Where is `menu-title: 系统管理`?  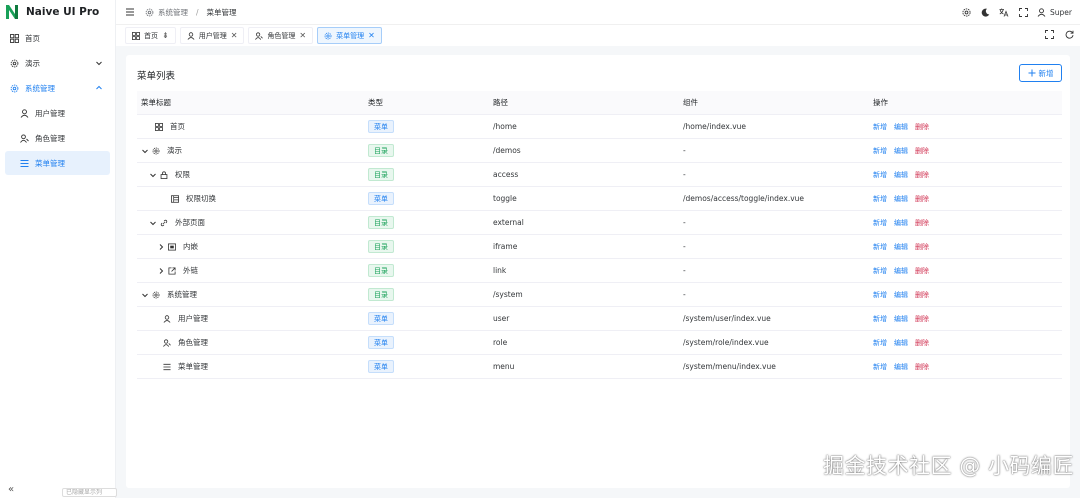
menu-title: 系统管理 is located at coordinates (182, 294).